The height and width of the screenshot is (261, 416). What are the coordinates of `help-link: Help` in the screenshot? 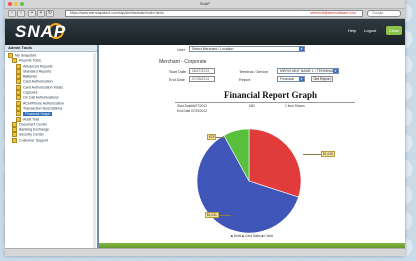 It's located at (352, 30).